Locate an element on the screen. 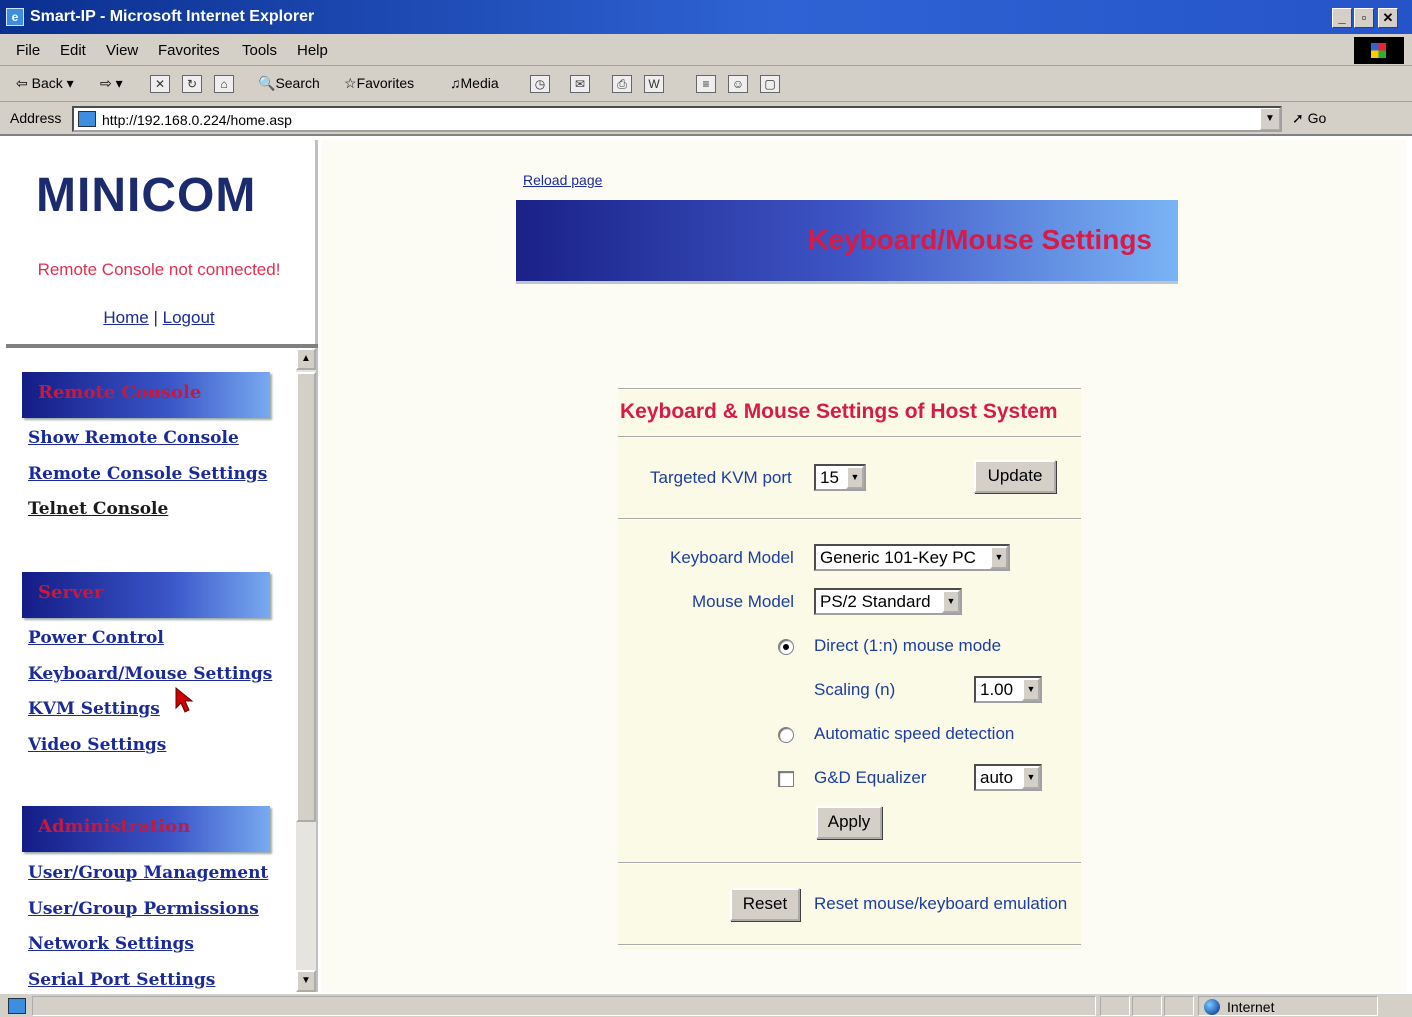  media-label: Media is located at coordinates (479, 83).